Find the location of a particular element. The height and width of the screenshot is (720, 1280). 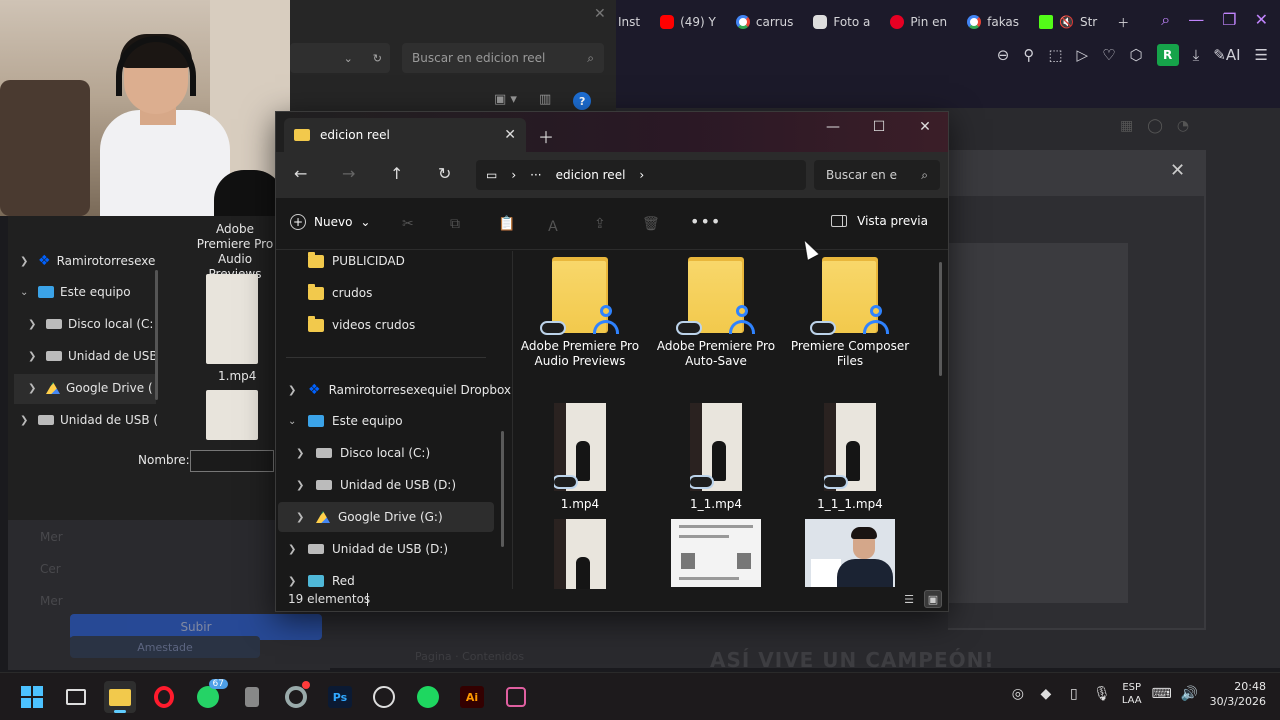

nav-scrollbar is located at coordinates (502, 489).